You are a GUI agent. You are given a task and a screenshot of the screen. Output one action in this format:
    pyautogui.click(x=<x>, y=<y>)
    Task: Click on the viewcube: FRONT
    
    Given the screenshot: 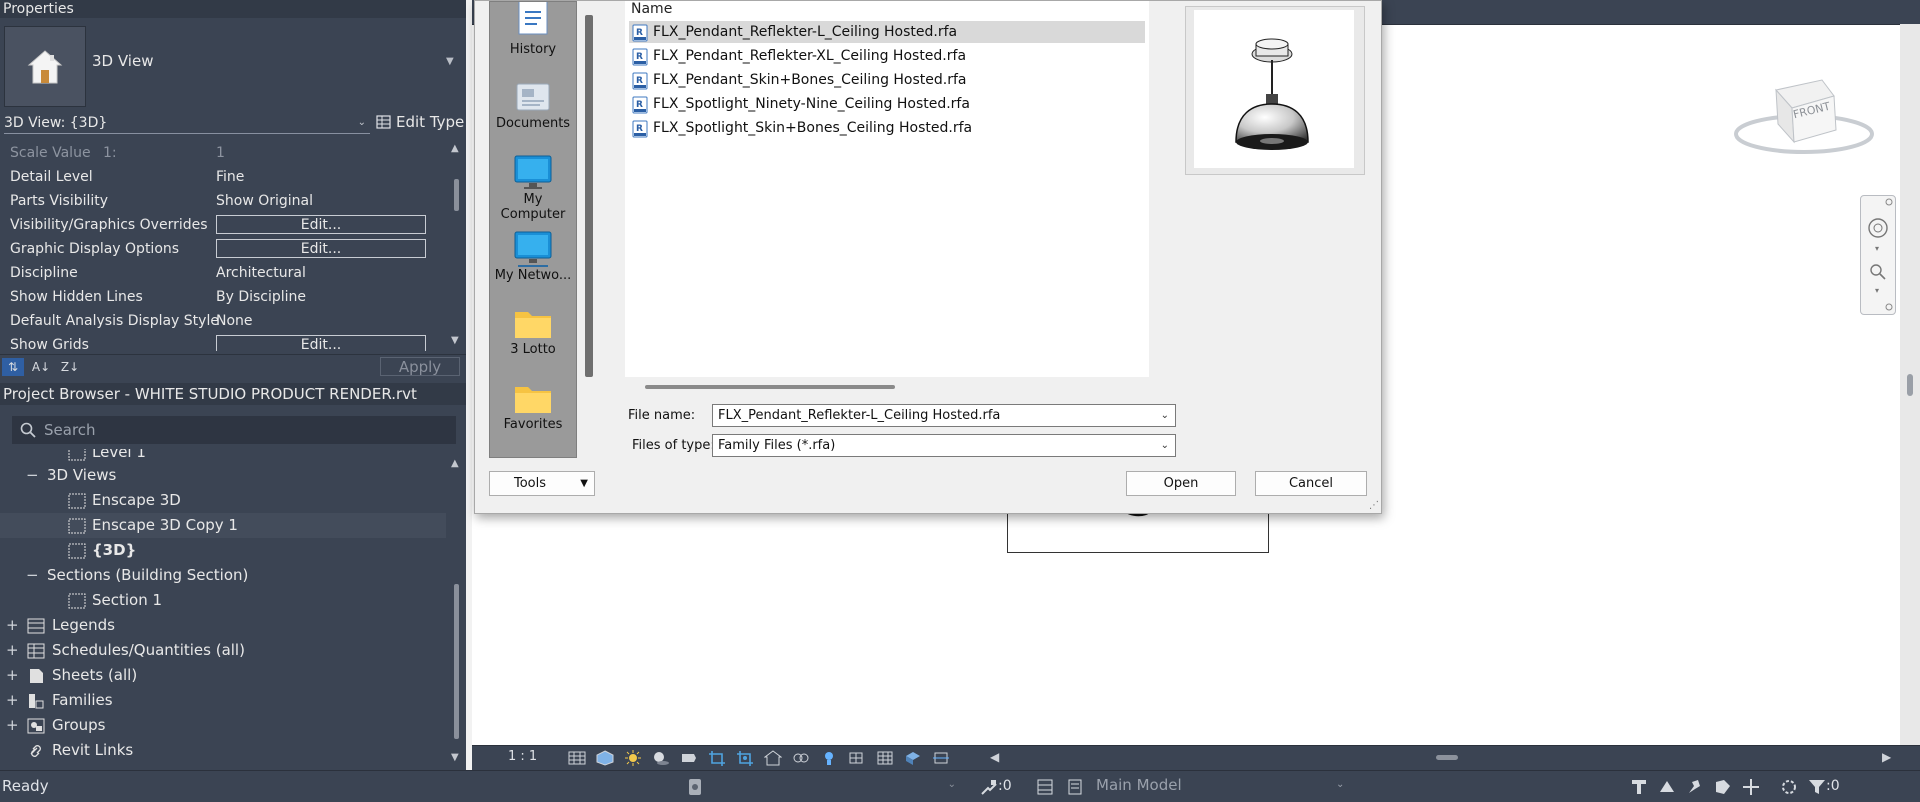 What is the action you would take?
    pyautogui.click(x=1804, y=117)
    